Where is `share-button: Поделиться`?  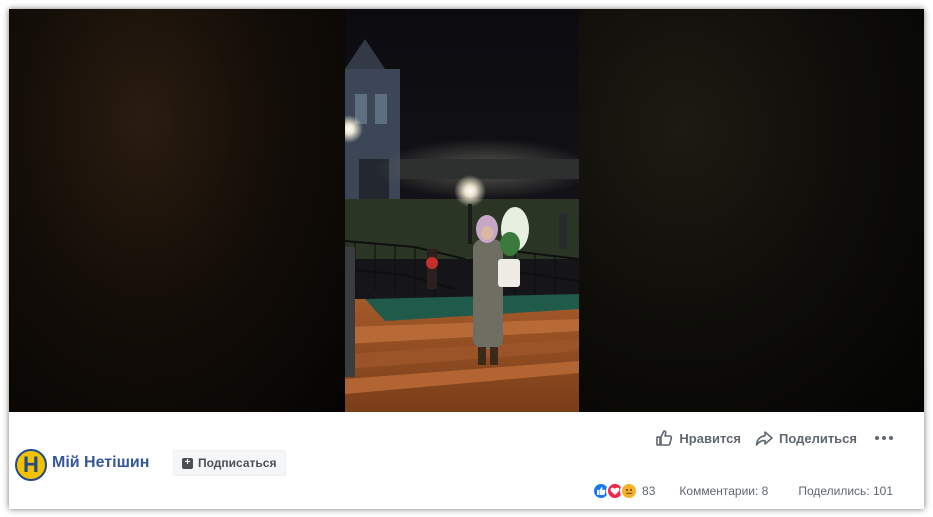 share-button: Поделиться is located at coordinates (806, 438).